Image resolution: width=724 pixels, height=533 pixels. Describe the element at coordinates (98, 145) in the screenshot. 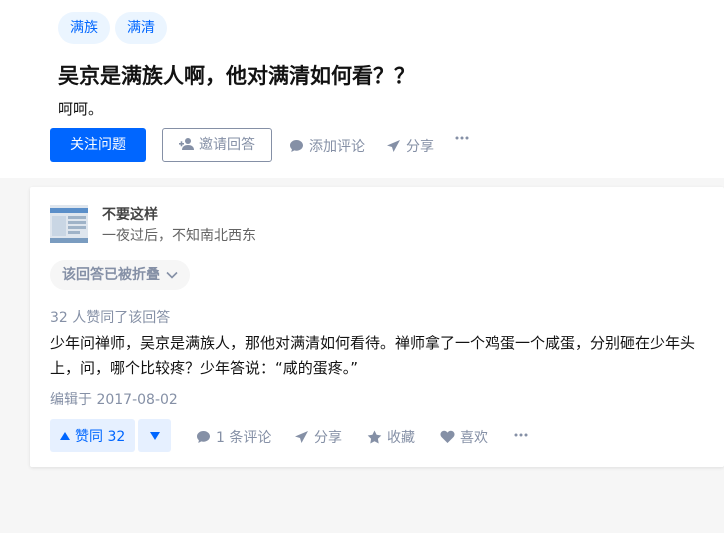

I see `follow-question-button: 关注问题` at that location.